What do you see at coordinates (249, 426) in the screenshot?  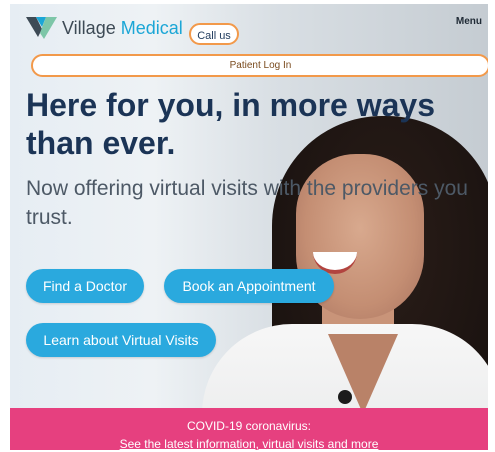 I see `covid-banner-title: COVID-19 coronavirus:` at bounding box center [249, 426].